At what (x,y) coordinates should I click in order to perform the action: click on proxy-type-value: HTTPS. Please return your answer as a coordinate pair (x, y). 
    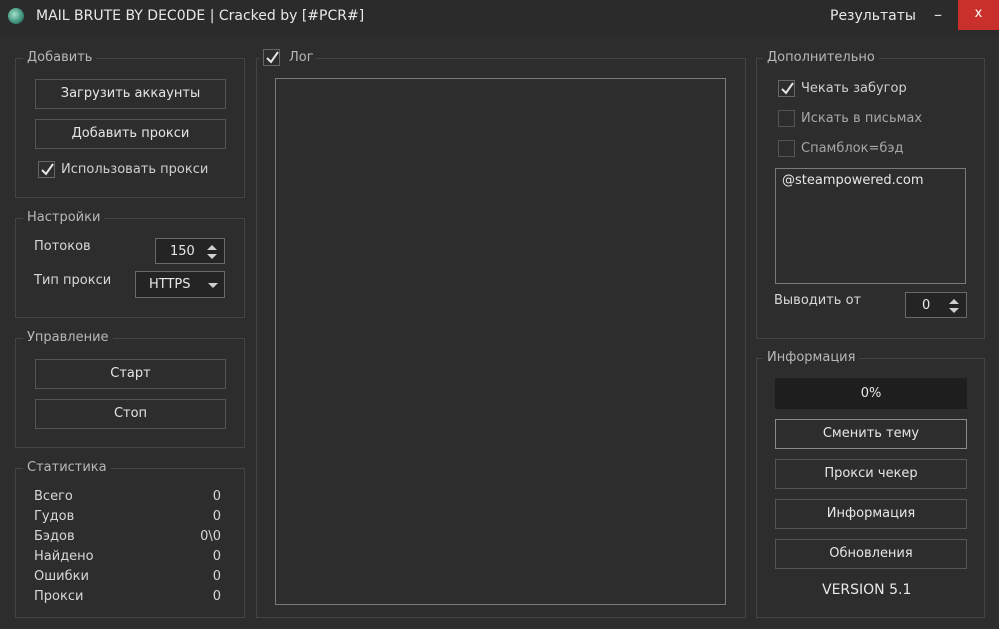
    Looking at the image, I should click on (170, 284).